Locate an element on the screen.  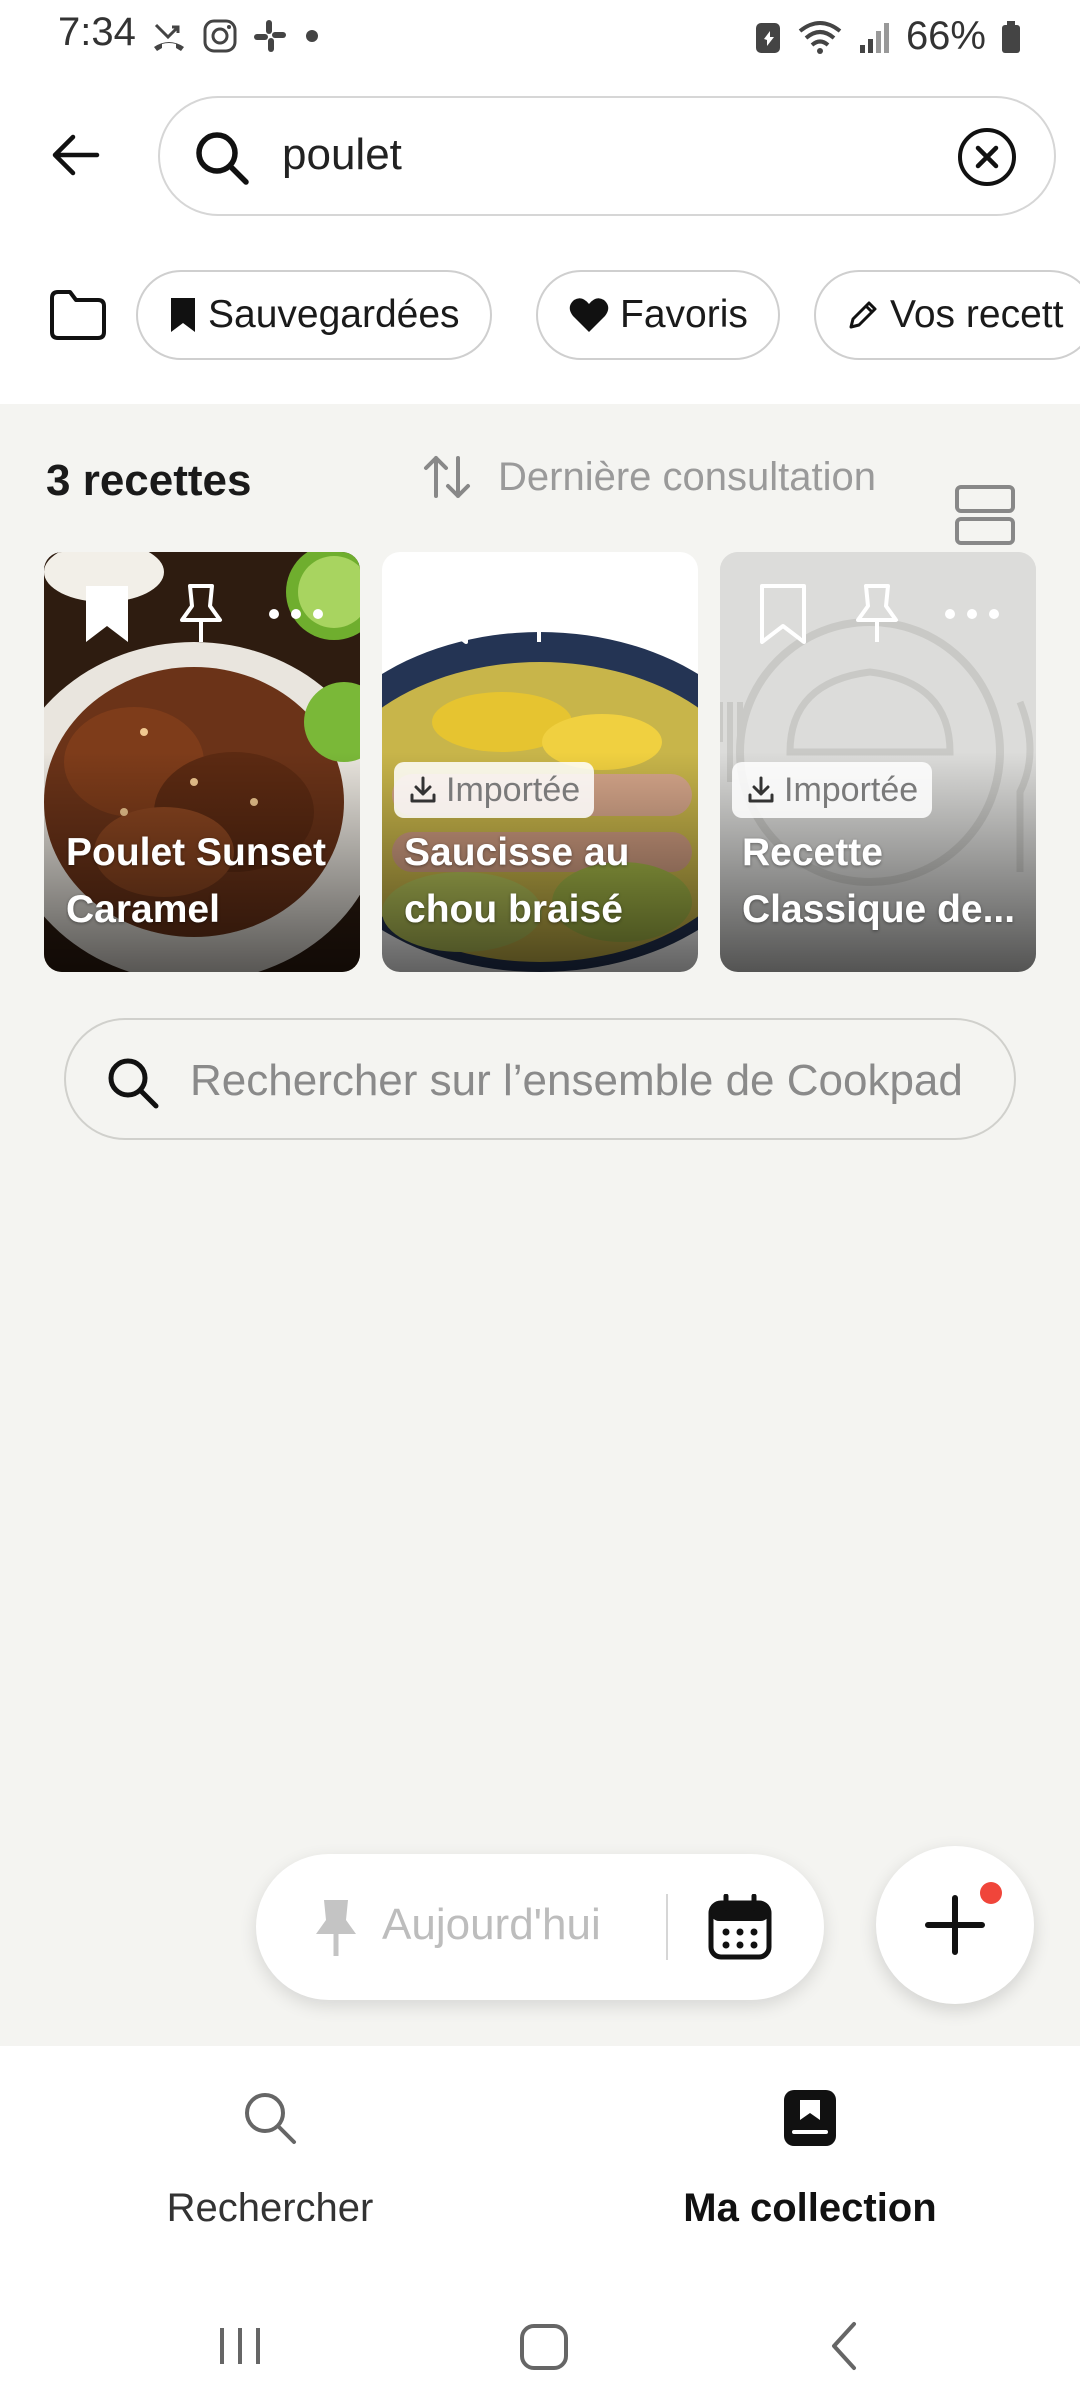
clear-search-button is located at coordinates (987, 157).